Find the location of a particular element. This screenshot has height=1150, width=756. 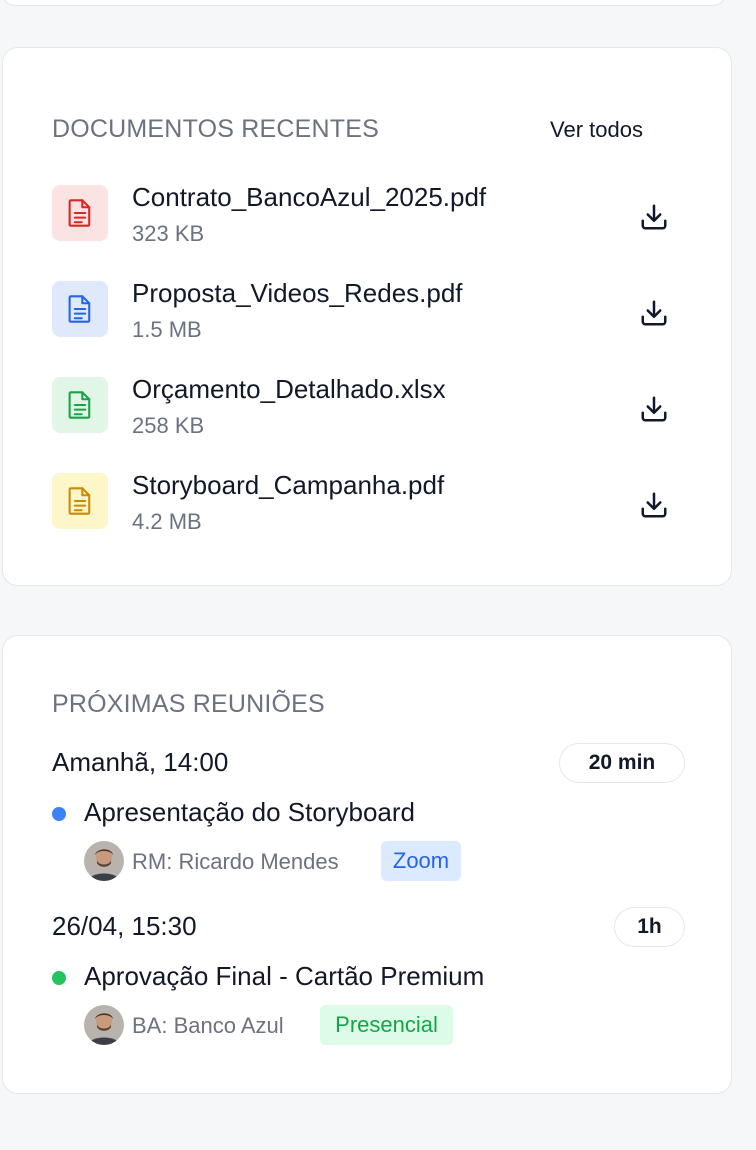

document-size: 258 KB is located at coordinates (168, 425).